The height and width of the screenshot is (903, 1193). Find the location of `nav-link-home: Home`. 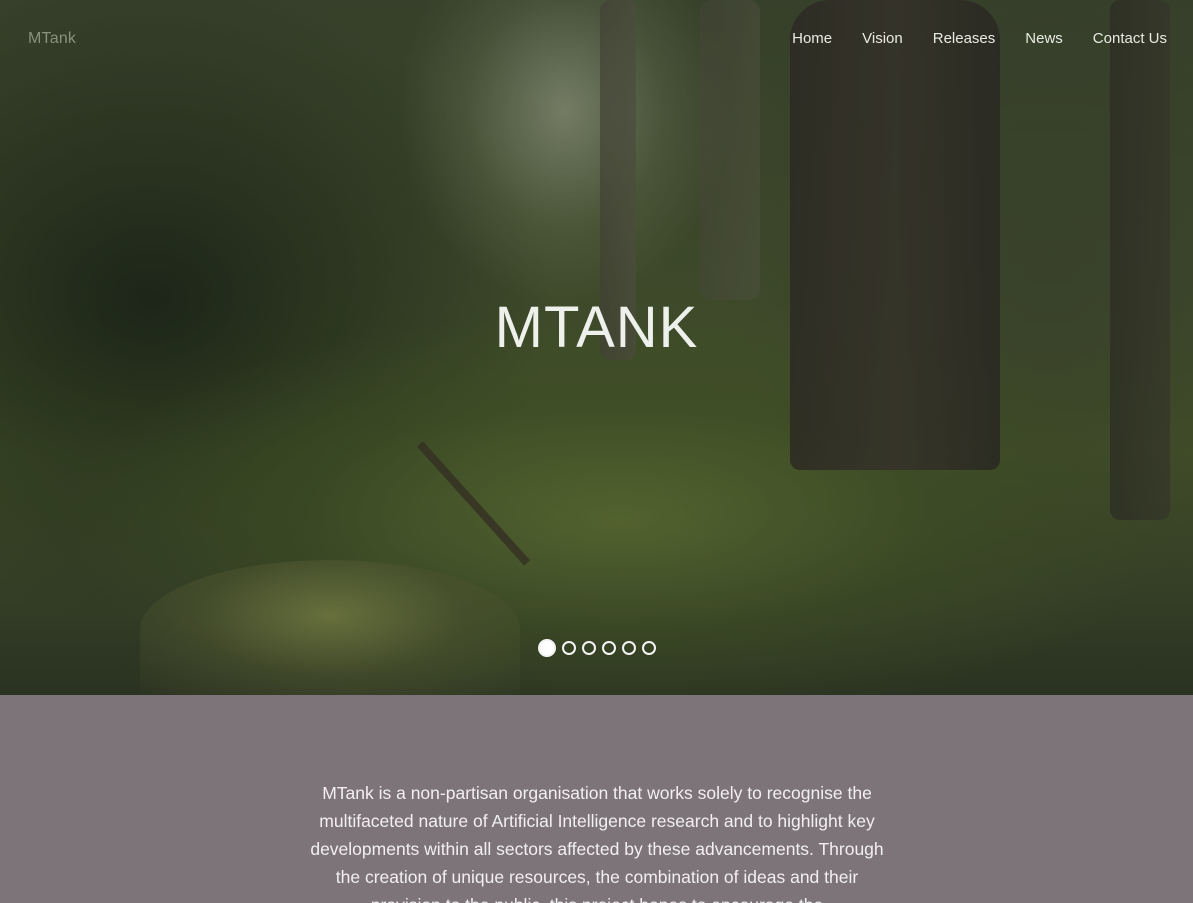

nav-link-home: Home is located at coordinates (812, 38).